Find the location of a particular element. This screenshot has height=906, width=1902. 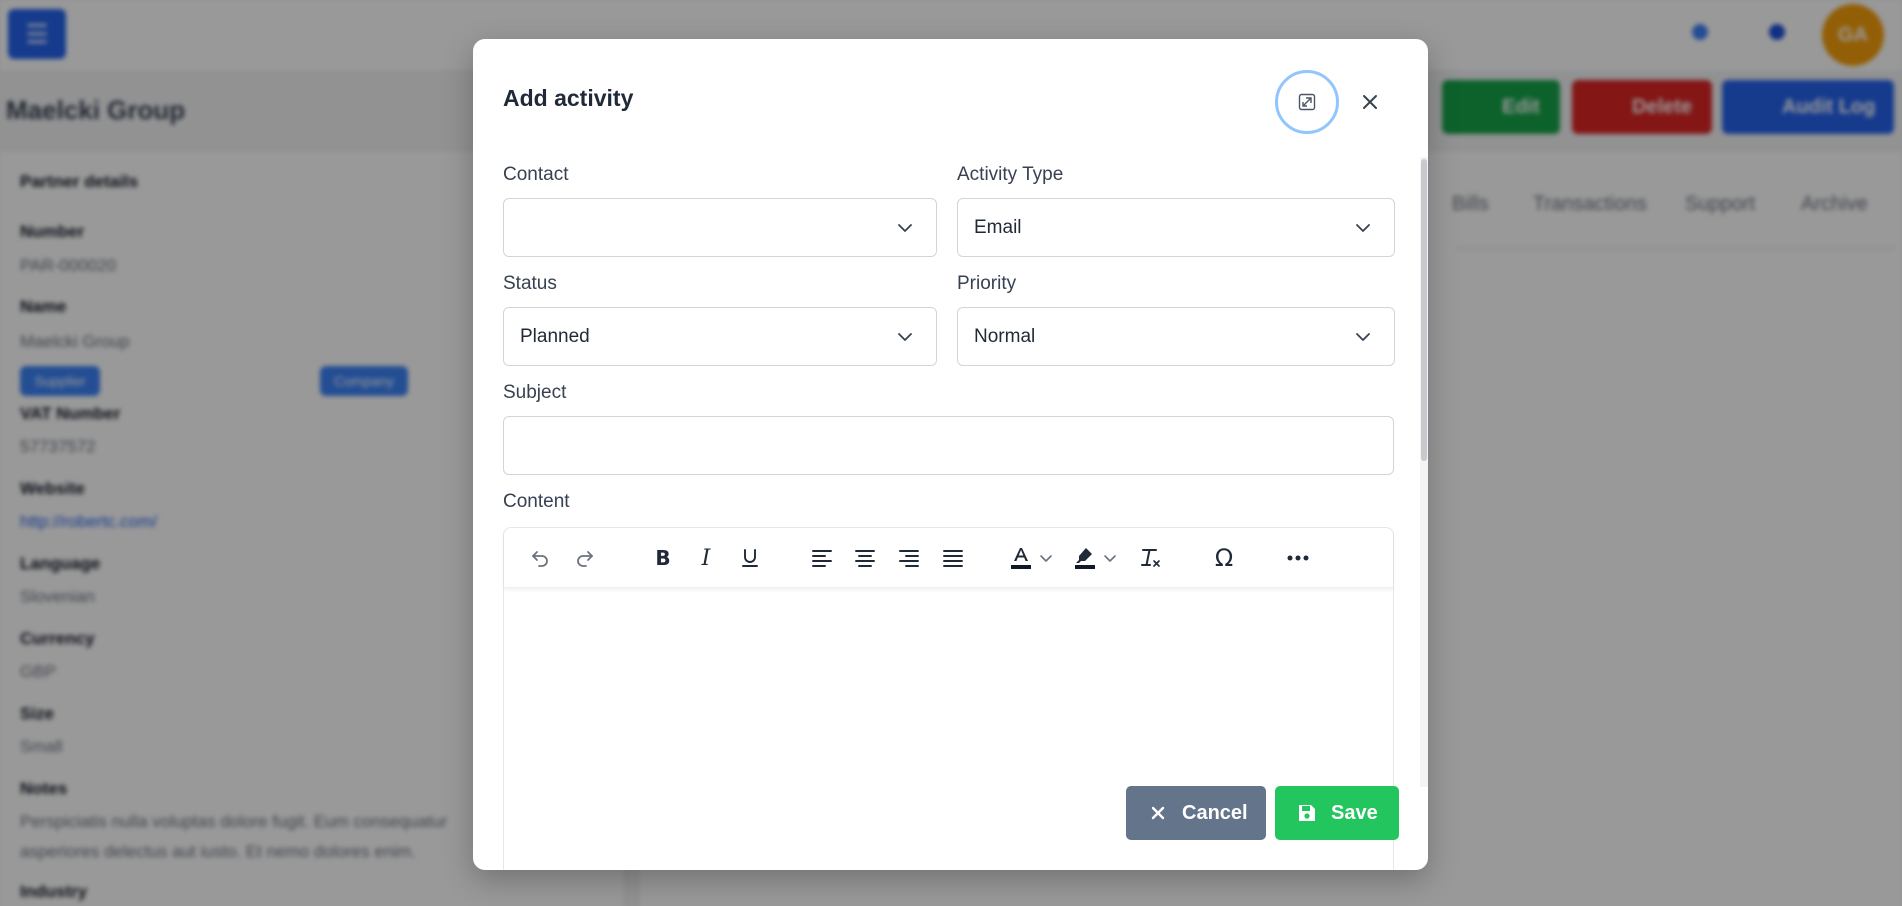

editor-toolbar: B I Ω is located at coordinates (948, 558).